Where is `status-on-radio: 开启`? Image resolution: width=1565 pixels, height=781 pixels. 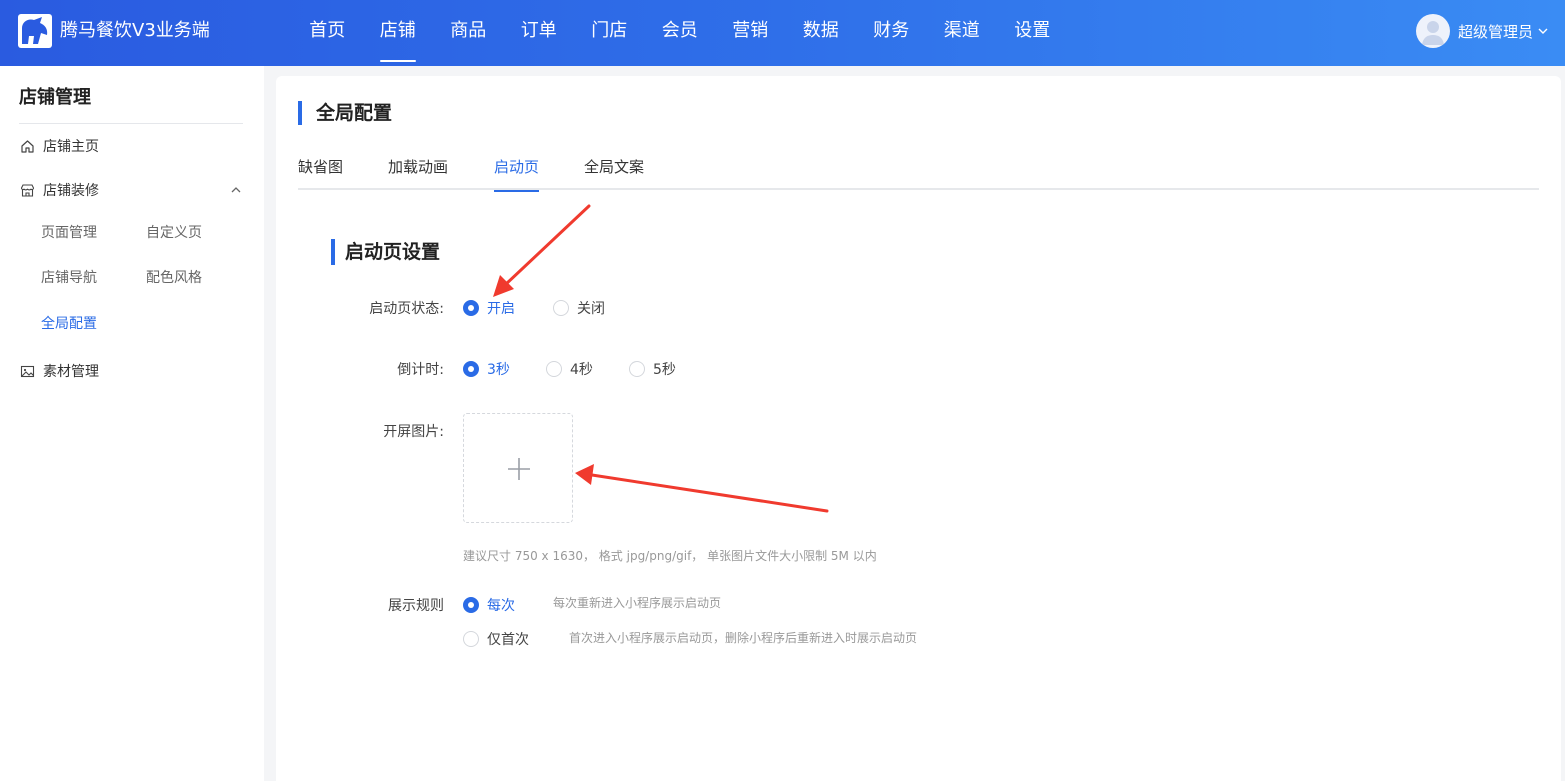 status-on-radio: 开启 is located at coordinates (489, 308).